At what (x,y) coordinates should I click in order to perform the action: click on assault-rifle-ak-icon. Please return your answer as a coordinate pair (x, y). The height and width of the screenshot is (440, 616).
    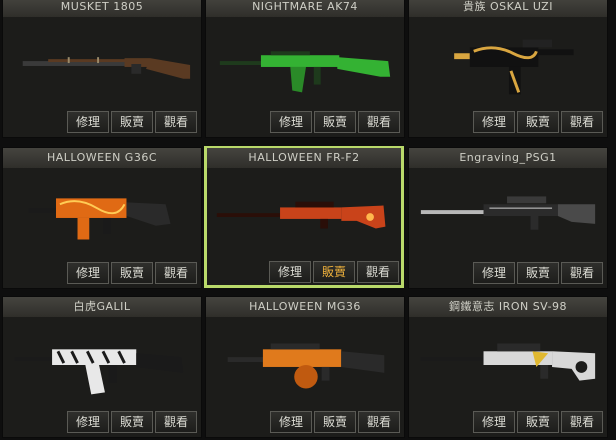
    Looking at the image, I should click on (305, 65).